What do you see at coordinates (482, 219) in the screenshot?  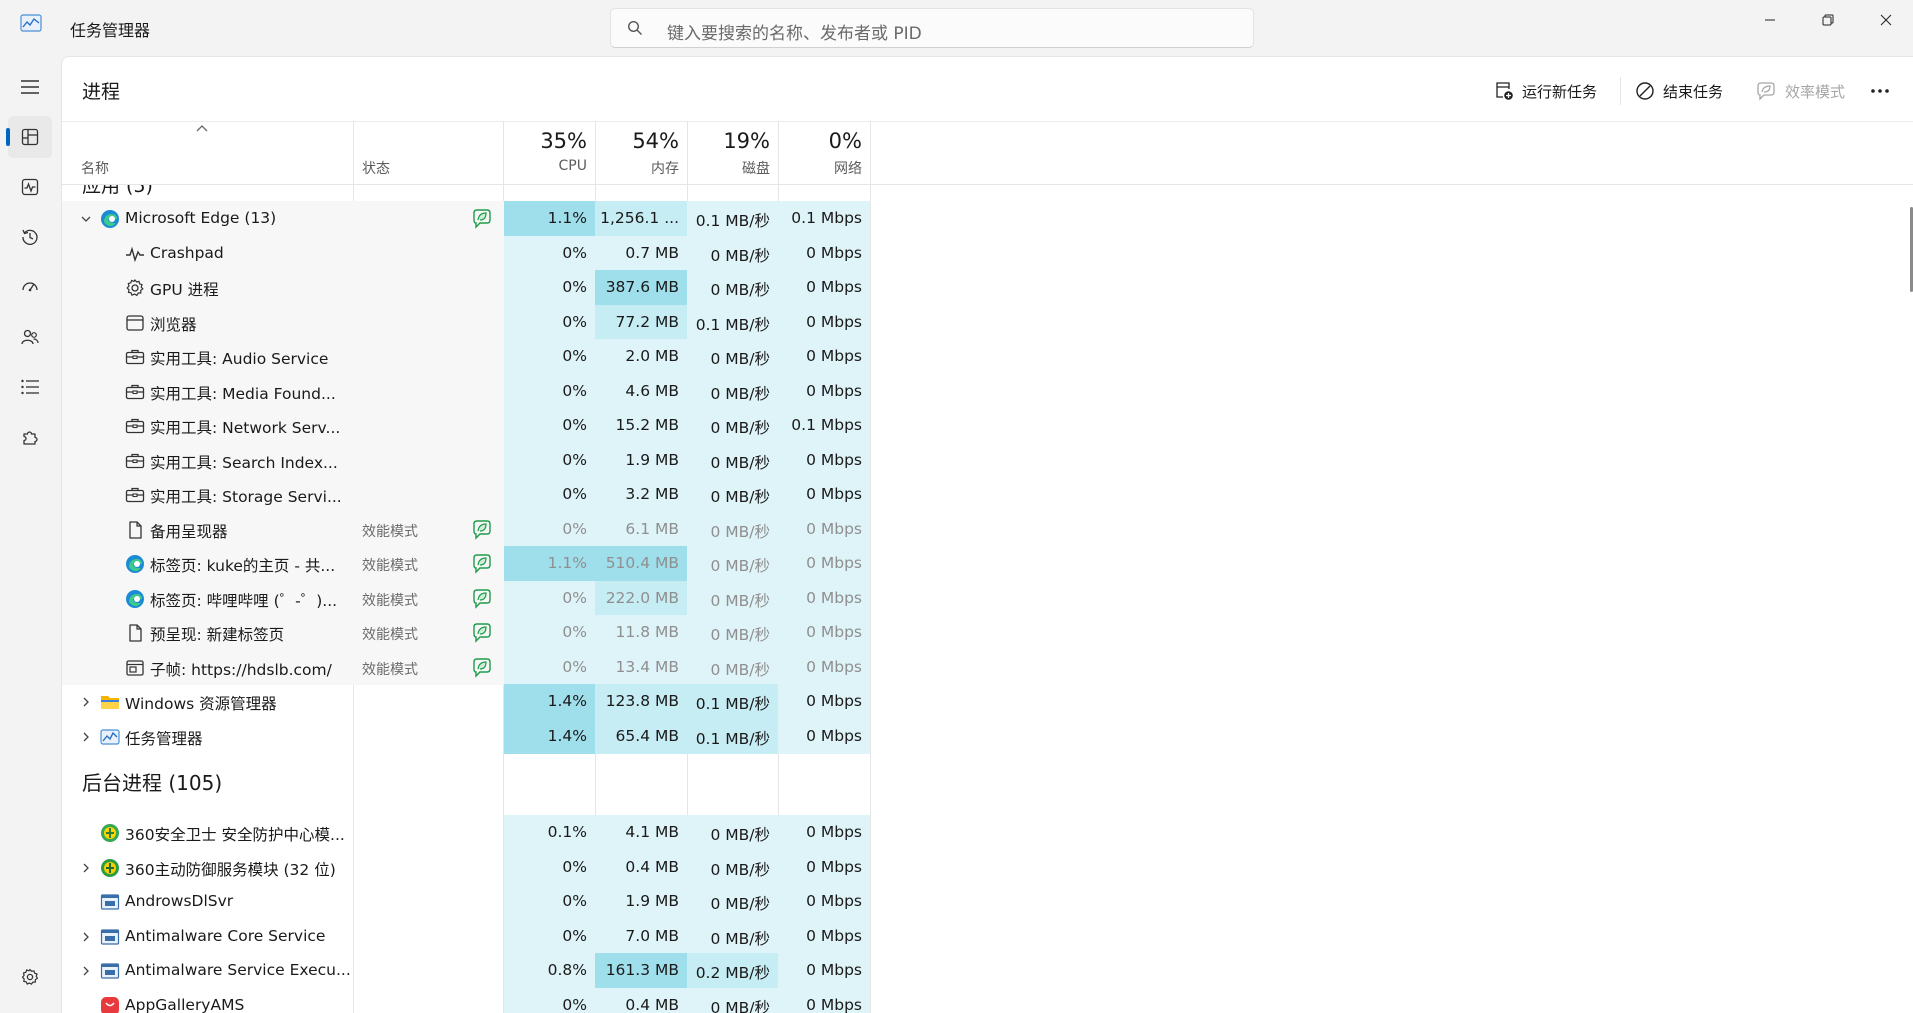 I see `efficiency-leaf-icon` at bounding box center [482, 219].